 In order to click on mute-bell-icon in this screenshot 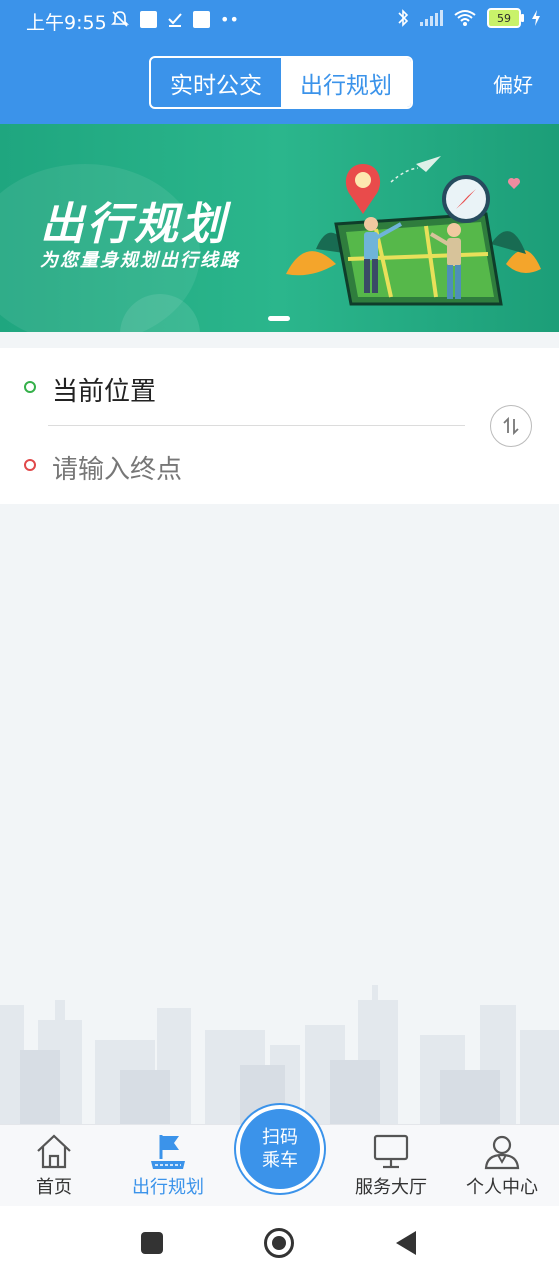, I will do `click(120, 19)`.